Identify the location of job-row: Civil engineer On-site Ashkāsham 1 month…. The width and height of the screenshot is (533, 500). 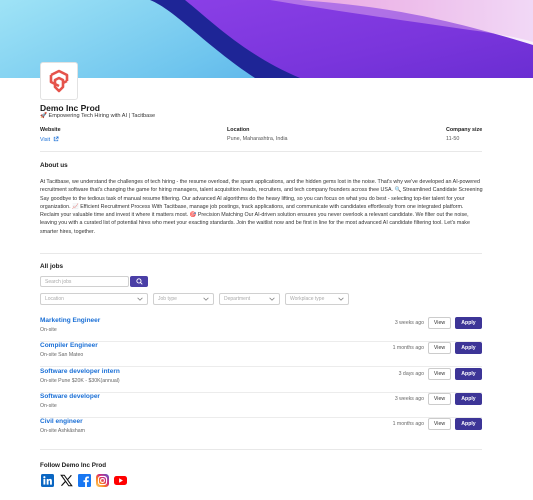
(261, 430).